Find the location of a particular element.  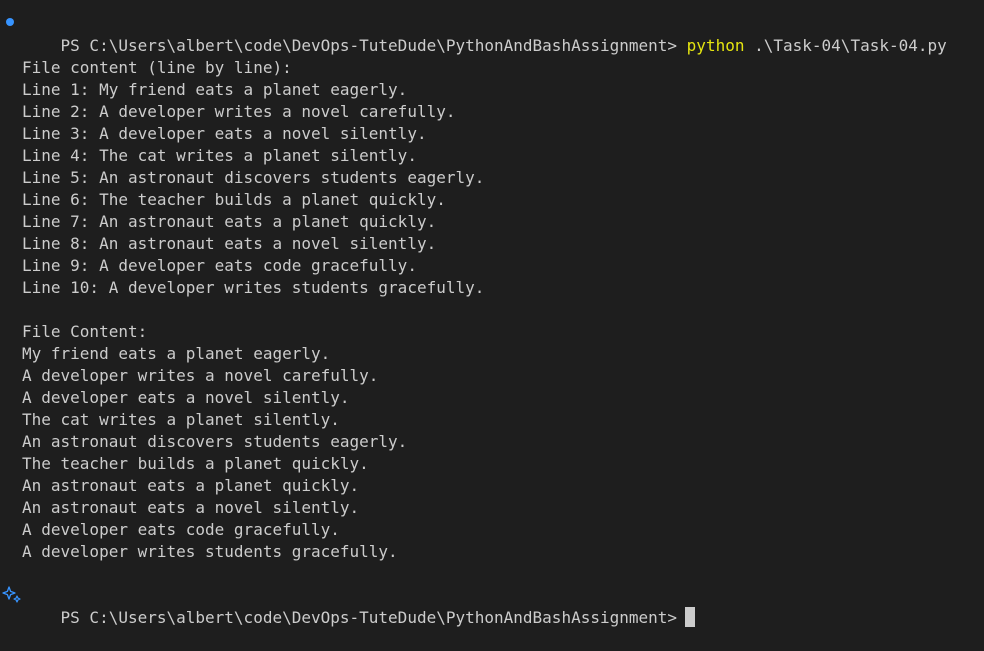

output-line: A developer eats a novel silently. is located at coordinates (186, 397).